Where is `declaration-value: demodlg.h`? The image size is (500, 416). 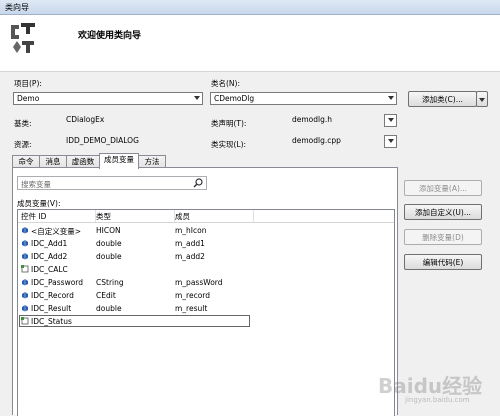
declaration-value: demodlg.h is located at coordinates (312, 119).